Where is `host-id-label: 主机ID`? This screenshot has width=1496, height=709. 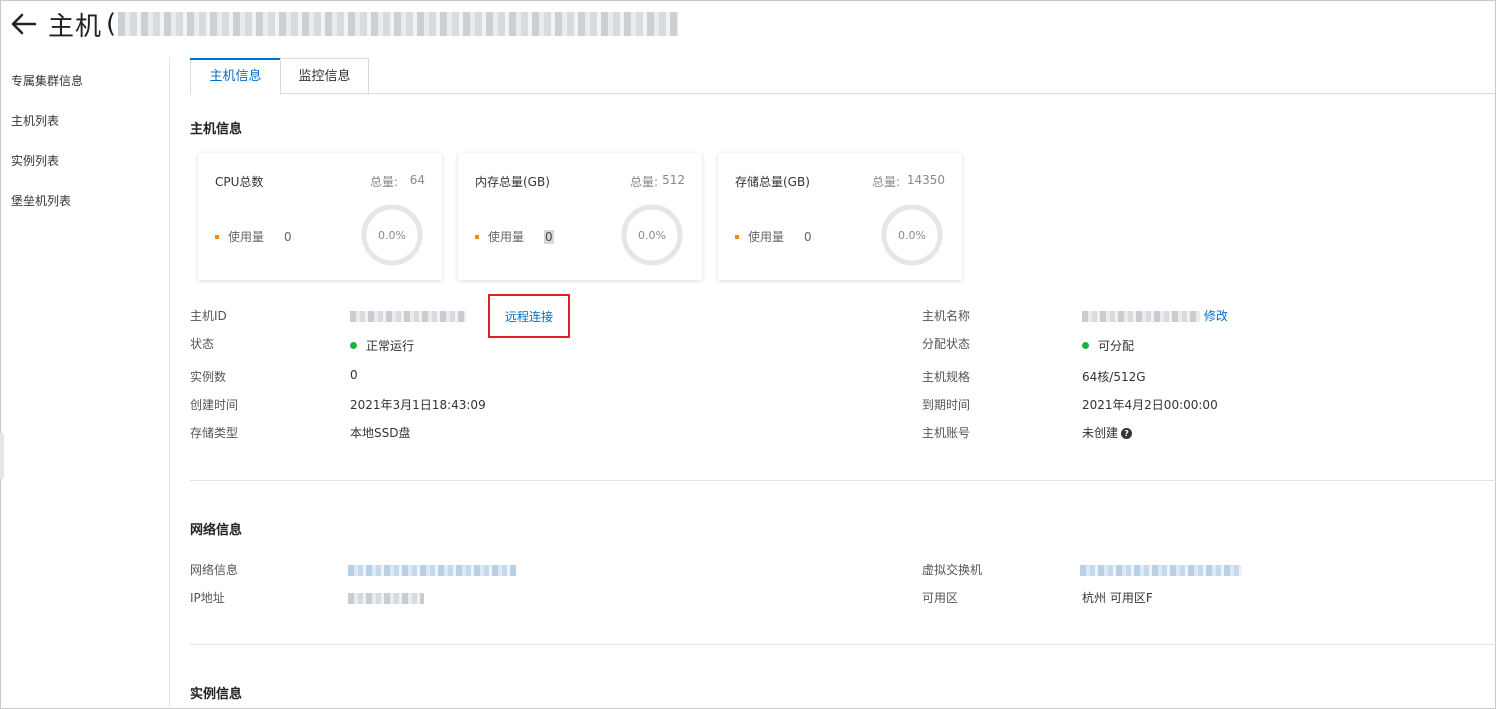
host-id-label: 主机ID is located at coordinates (208, 316).